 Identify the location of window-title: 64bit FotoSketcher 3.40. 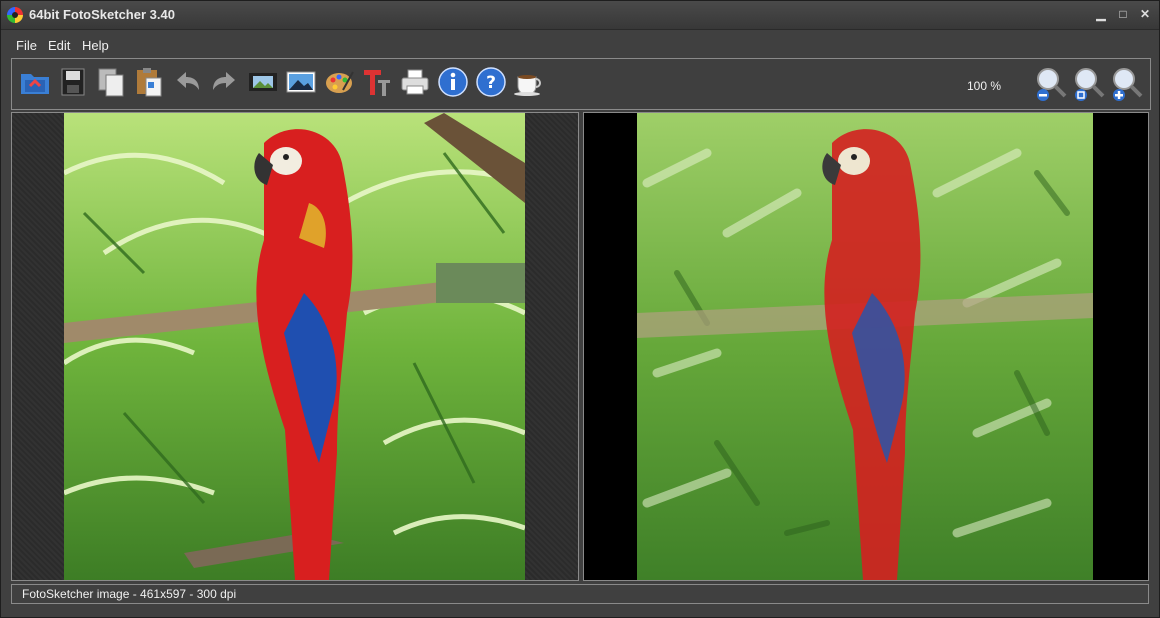
(102, 14).